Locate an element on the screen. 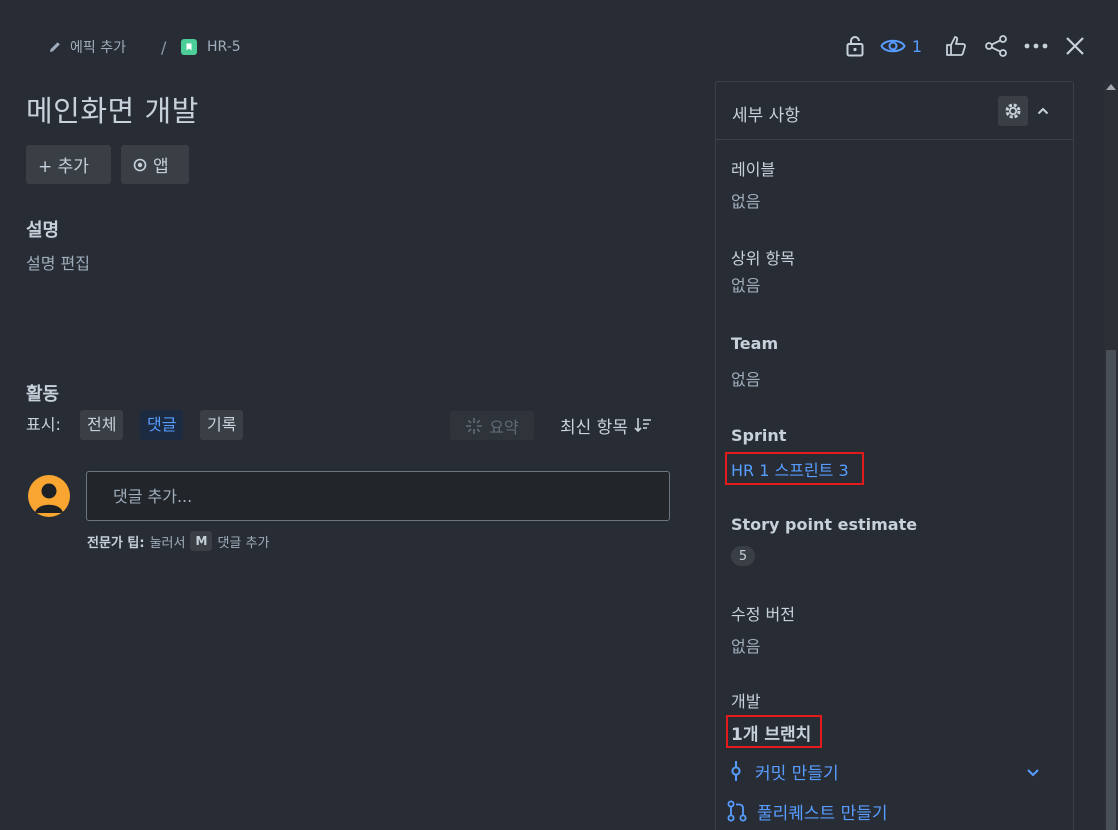 This screenshot has width=1118, height=830. more-icon is located at coordinates (1036, 46).